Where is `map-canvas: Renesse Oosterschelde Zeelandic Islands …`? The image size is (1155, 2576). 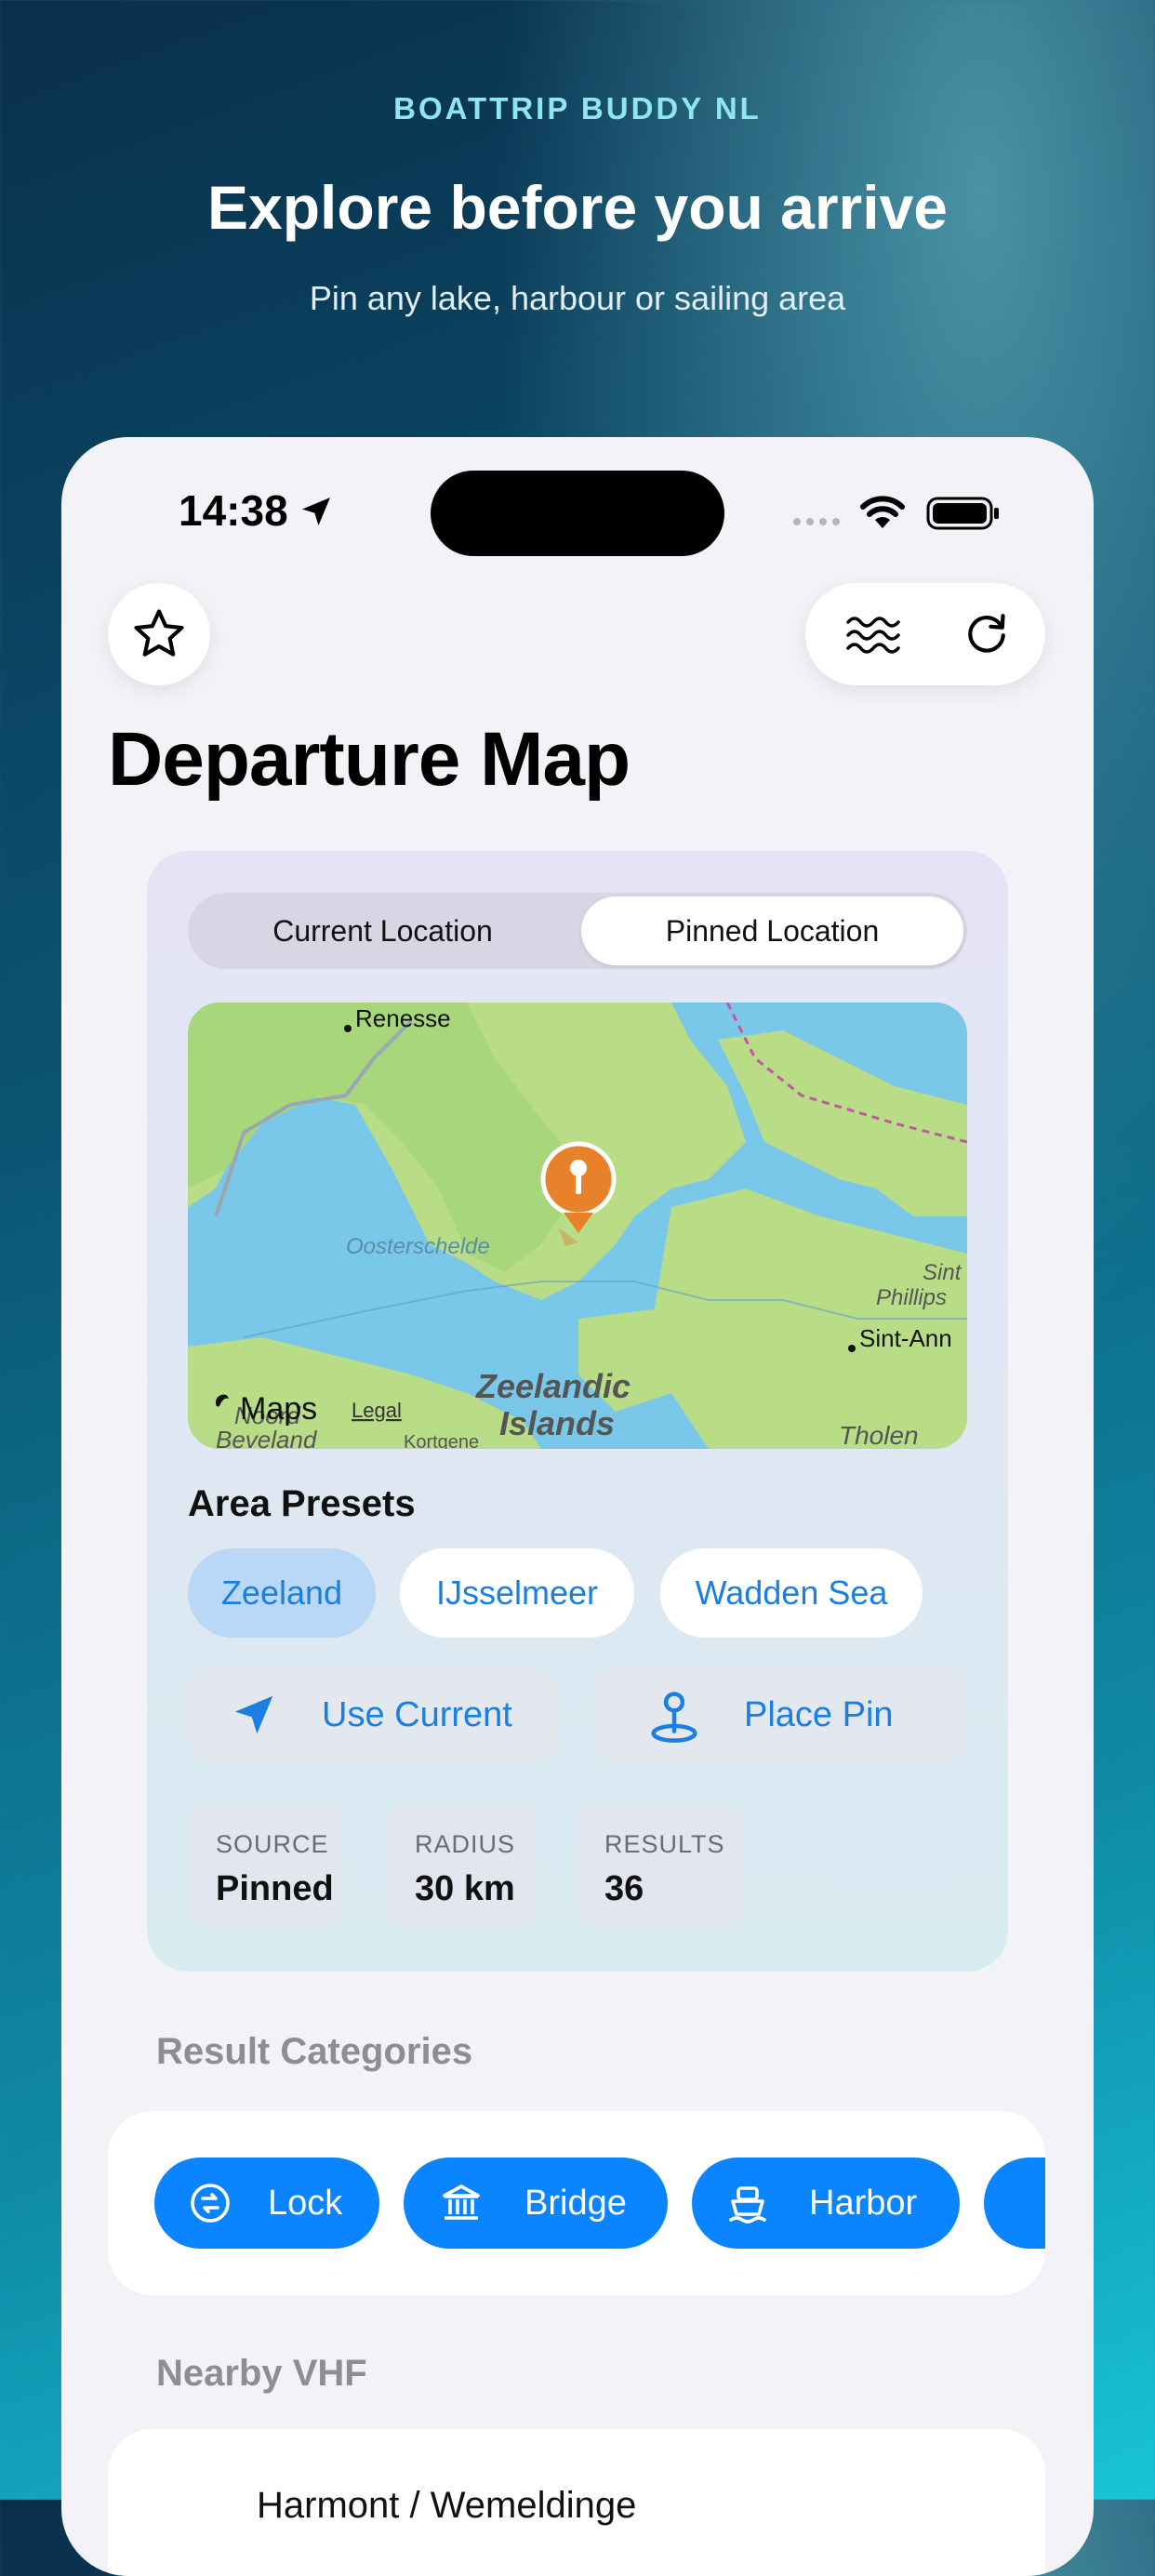
map-canvas: Renesse Oosterschelde Zeelandic Islands … is located at coordinates (577, 1226).